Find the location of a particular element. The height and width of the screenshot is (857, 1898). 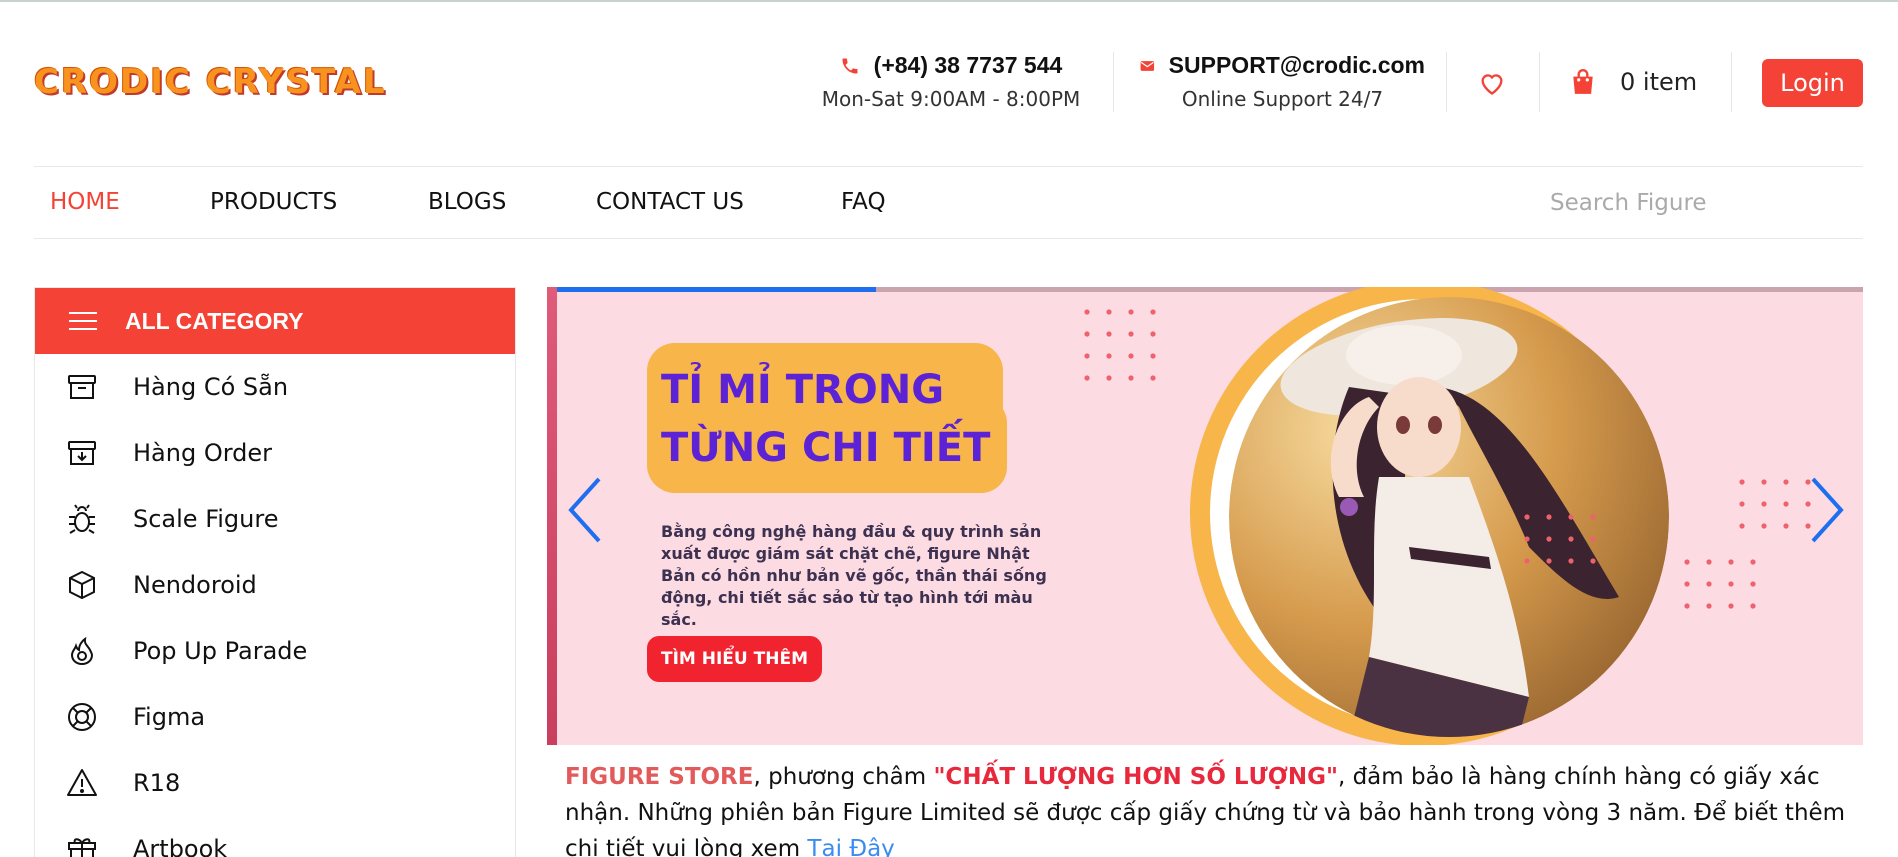

all-category-label: ALL CATEGORY is located at coordinates (214, 320).